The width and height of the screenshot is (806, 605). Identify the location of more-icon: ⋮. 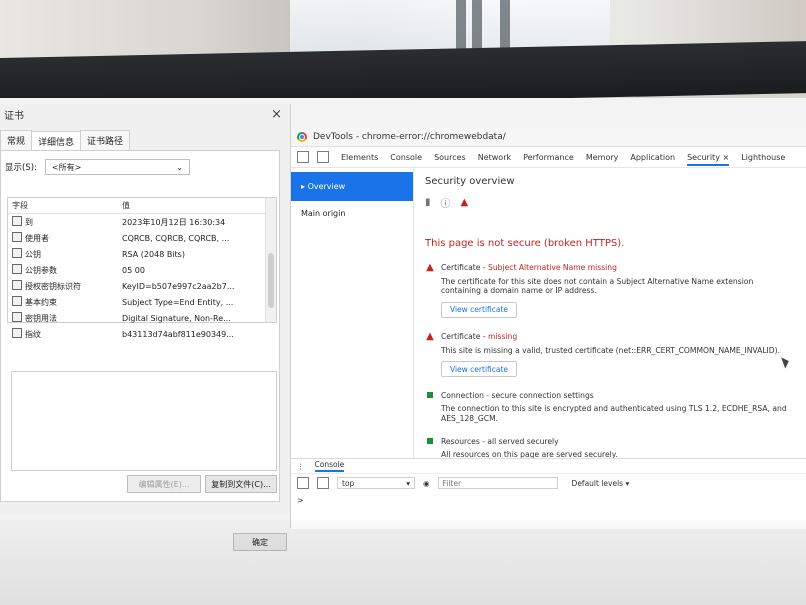
(301, 466).